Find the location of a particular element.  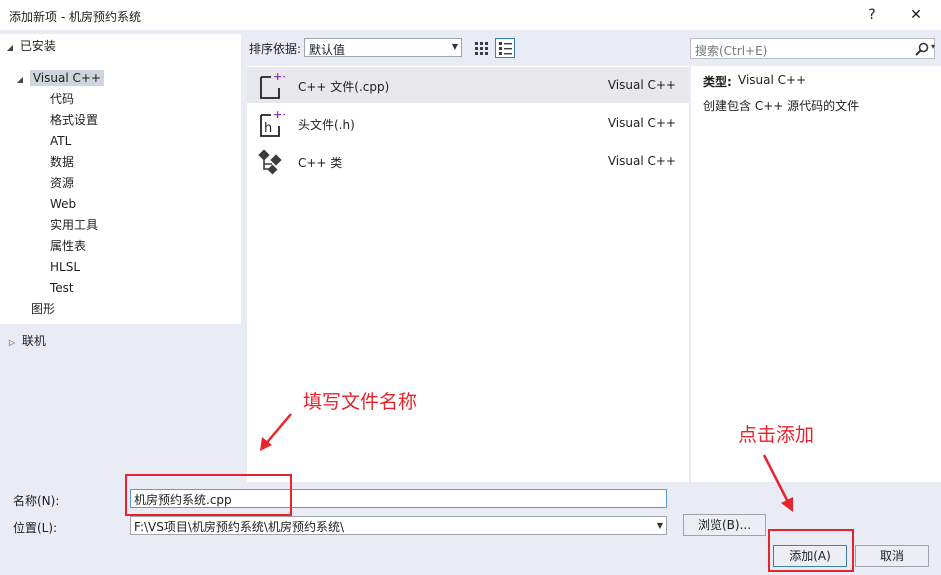

search-icon is located at coordinates (922, 49).